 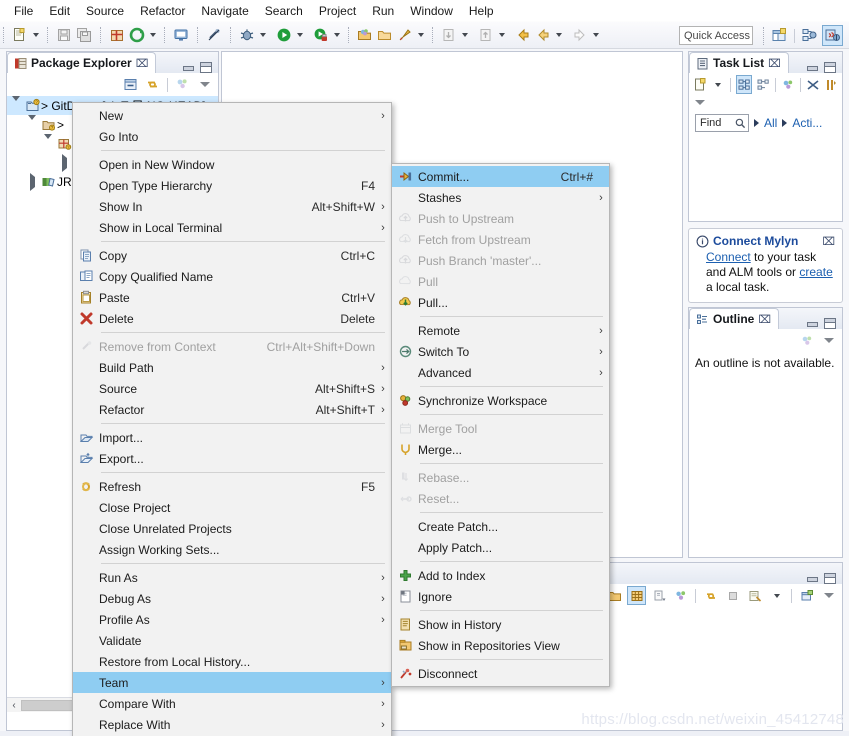 I want to click on previous-annotation-dropdown-icon, so click(x=464, y=35).